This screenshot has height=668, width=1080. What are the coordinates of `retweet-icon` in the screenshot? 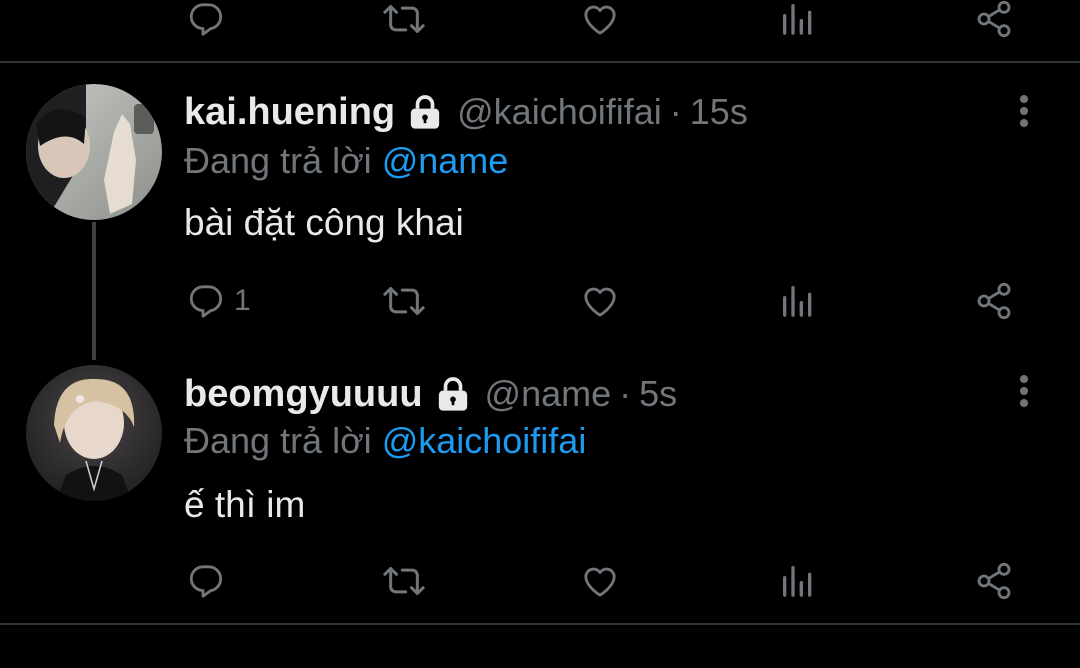 It's located at (404, 581).